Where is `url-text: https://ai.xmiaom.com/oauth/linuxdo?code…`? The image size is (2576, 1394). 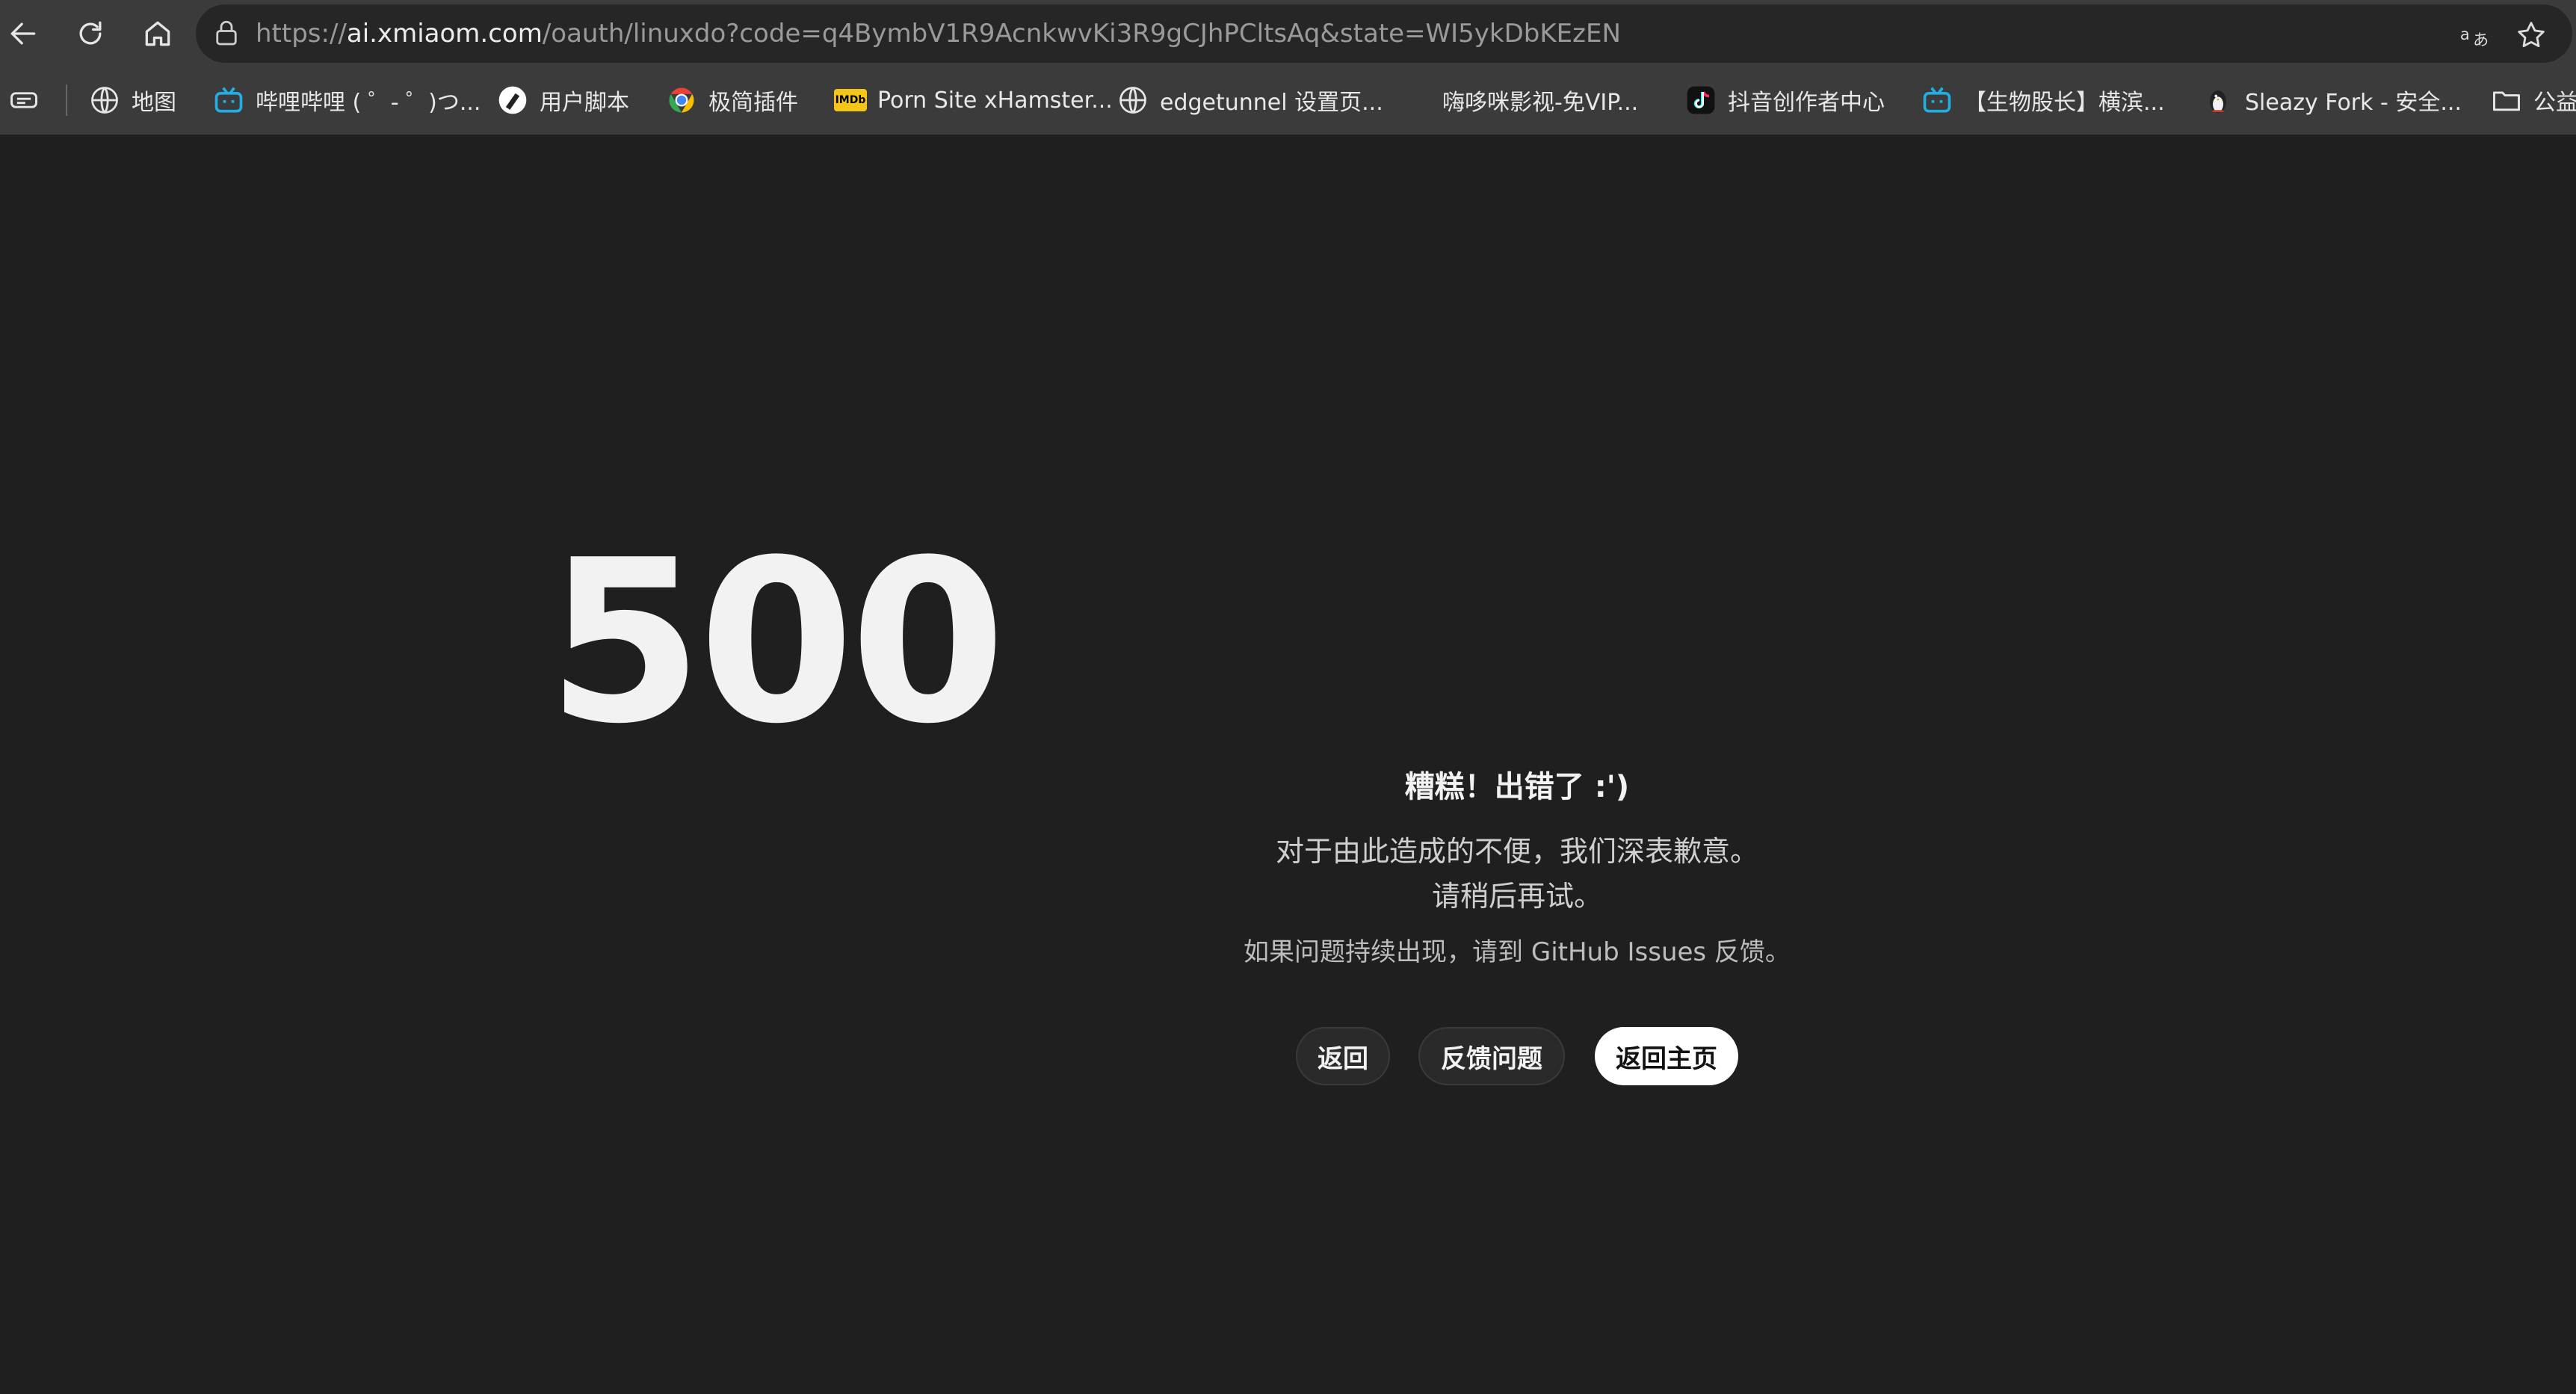 url-text: https://ai.xmiaom.com/oauth/linuxdo?code… is located at coordinates (938, 33).